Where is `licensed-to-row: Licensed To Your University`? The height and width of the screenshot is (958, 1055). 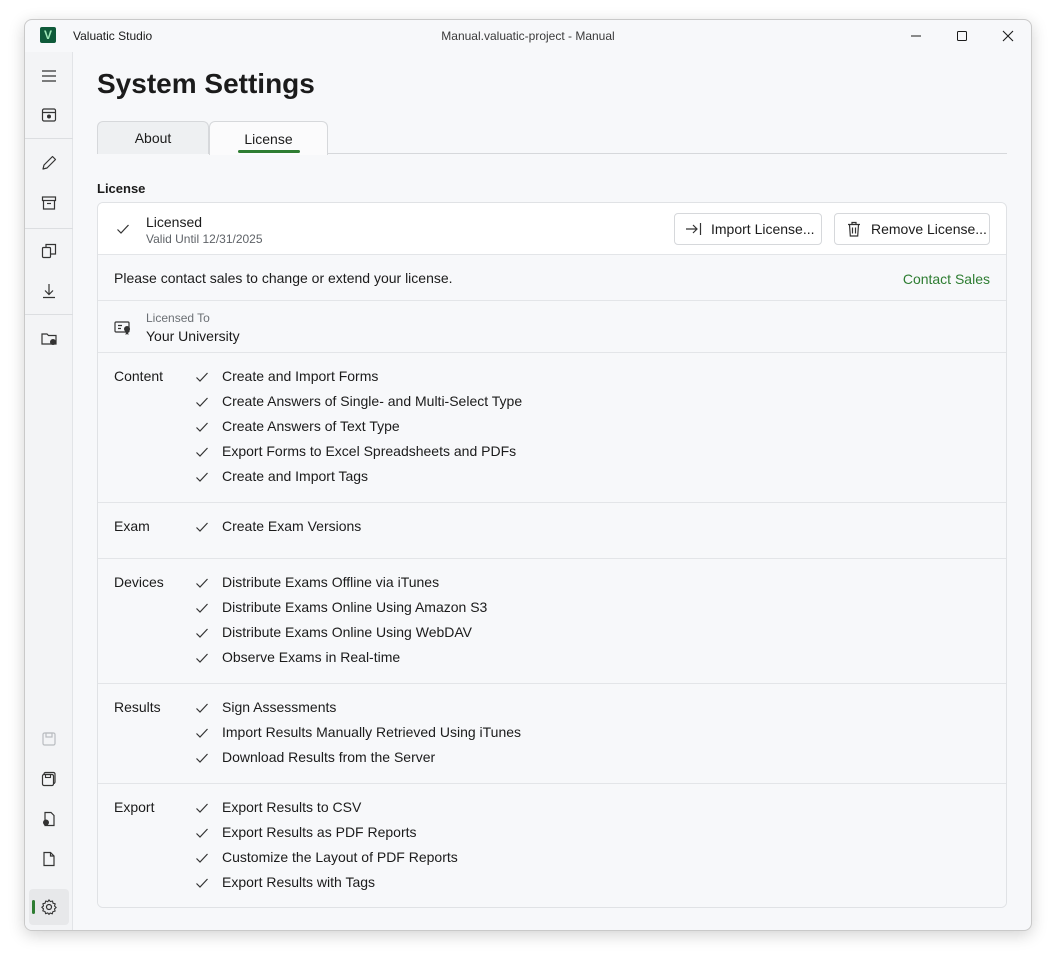 licensed-to-row: Licensed To Your University is located at coordinates (552, 327).